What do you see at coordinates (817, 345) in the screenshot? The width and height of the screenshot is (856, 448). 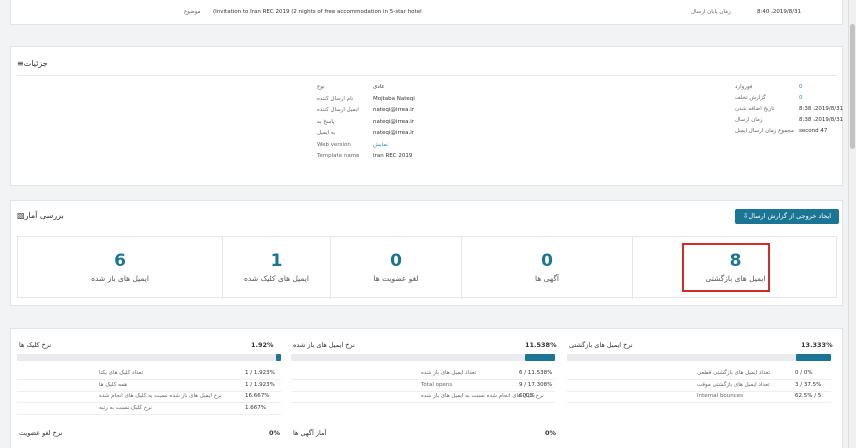 I see `rate-percent: 13.333%` at bounding box center [817, 345].